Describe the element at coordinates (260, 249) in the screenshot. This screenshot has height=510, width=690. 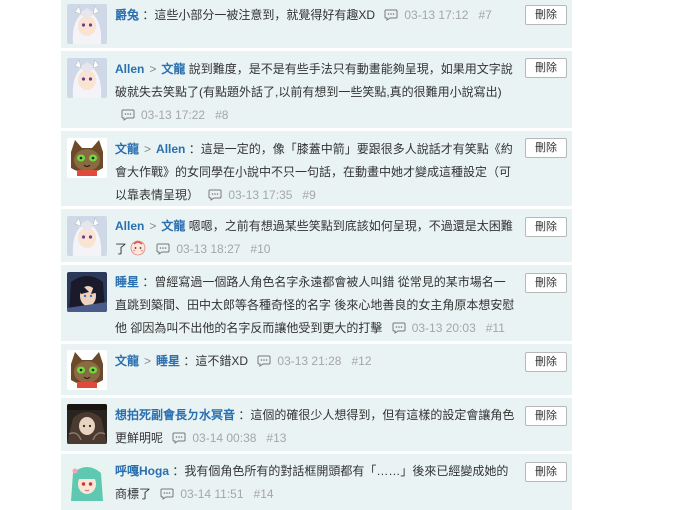
I see `comment-floor-number: #10` at that location.